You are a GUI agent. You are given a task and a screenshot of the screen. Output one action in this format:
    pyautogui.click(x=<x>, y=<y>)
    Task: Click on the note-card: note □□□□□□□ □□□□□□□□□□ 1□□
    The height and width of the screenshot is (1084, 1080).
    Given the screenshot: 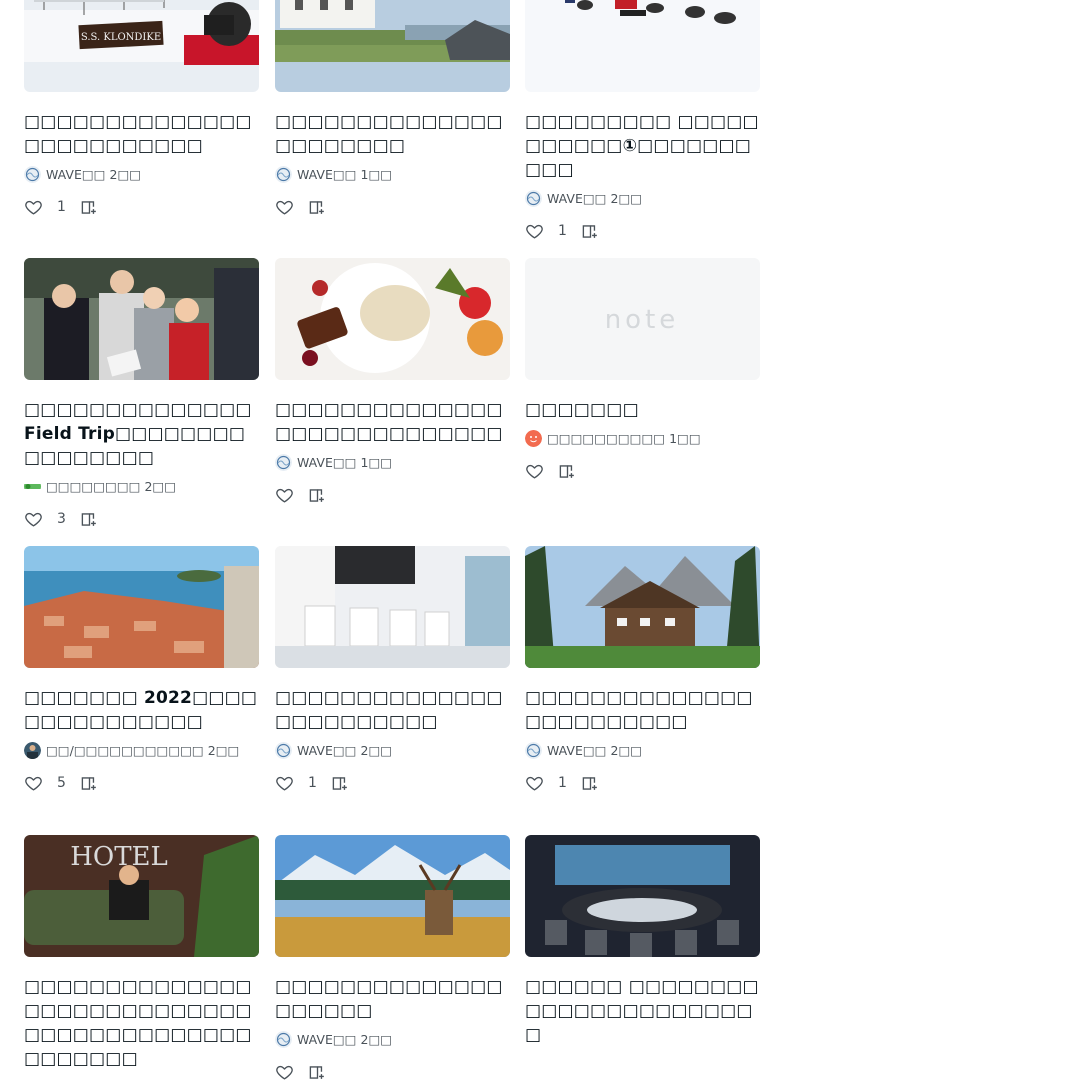 What is the action you would take?
    pyautogui.click(x=642, y=370)
    